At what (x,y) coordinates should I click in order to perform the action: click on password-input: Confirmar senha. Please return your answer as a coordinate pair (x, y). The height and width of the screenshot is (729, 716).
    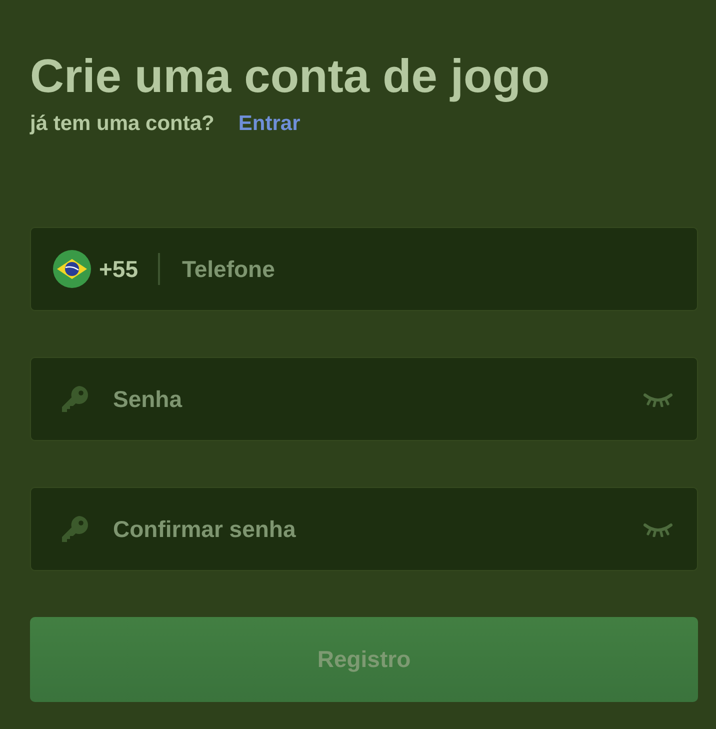
    Looking at the image, I should click on (377, 529).